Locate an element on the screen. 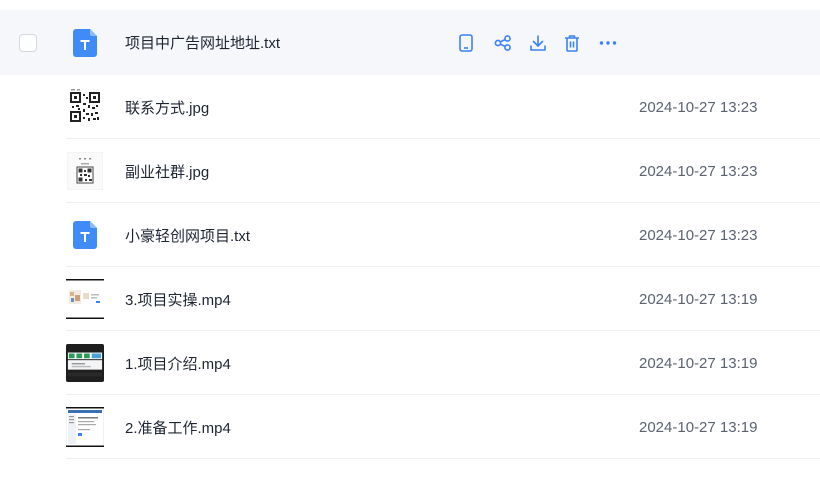 This screenshot has height=491, width=820. more-icon is located at coordinates (616, 43).